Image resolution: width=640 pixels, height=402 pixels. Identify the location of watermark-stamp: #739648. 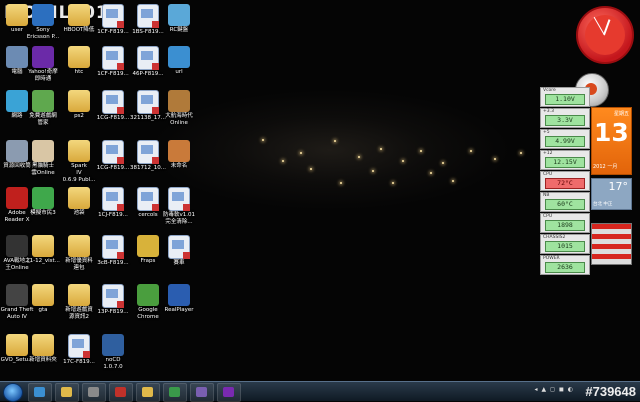
(610, 391).